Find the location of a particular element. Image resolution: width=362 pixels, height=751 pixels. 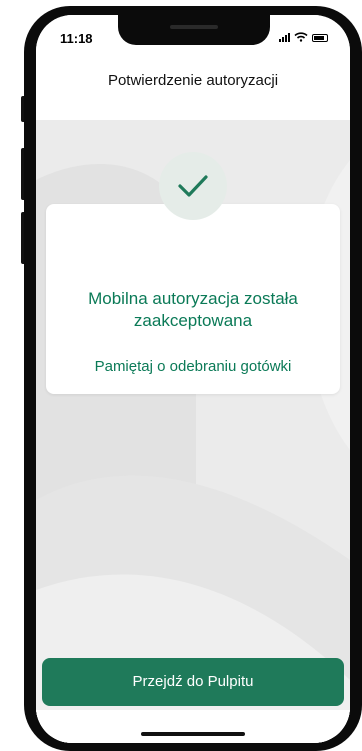

confirmation-title-line1: Mobilna autoryzacja została is located at coordinates (193, 298).